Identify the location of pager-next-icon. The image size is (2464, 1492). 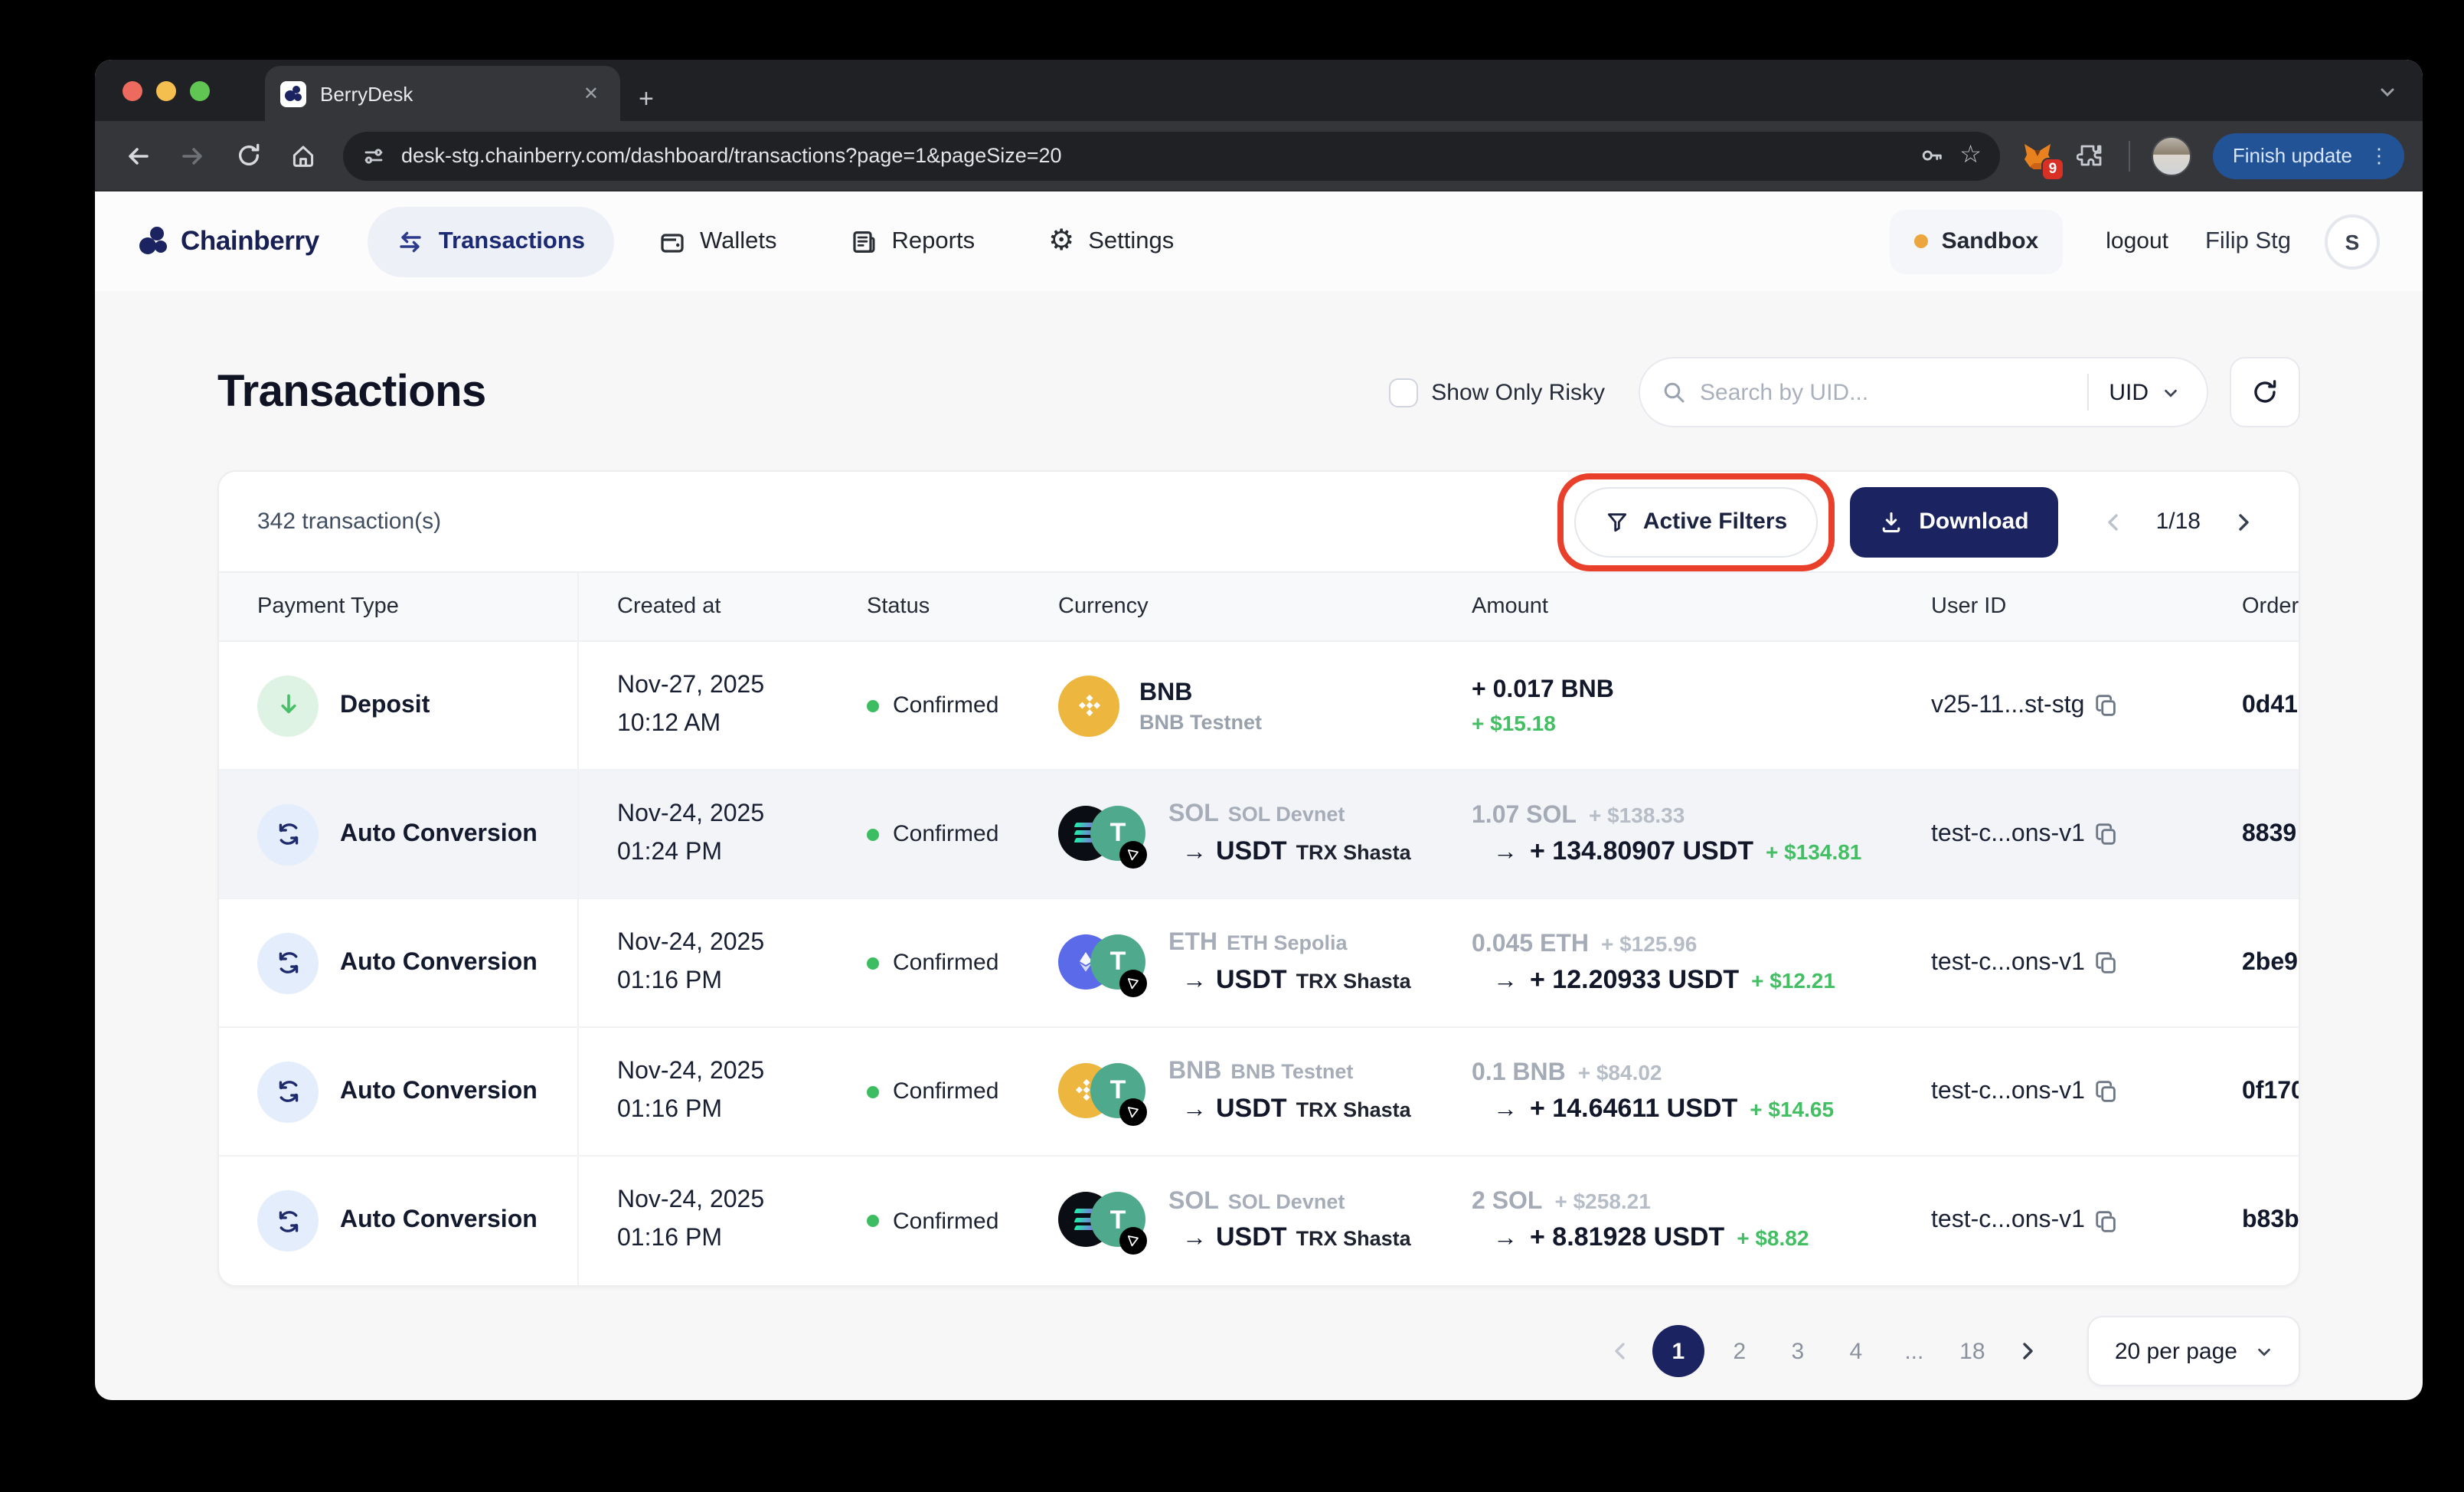
(2243, 521).